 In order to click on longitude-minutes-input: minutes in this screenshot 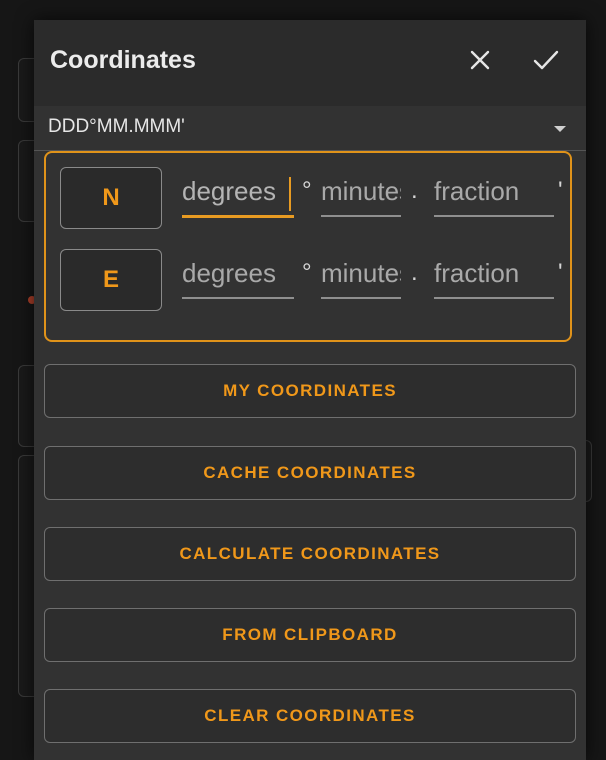, I will do `click(361, 276)`.